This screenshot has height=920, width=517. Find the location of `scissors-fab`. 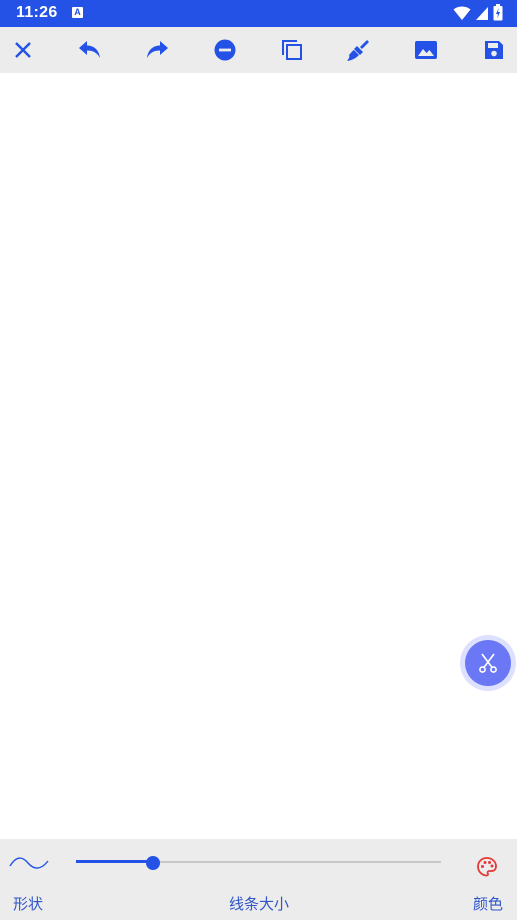

scissors-fab is located at coordinates (488, 663).